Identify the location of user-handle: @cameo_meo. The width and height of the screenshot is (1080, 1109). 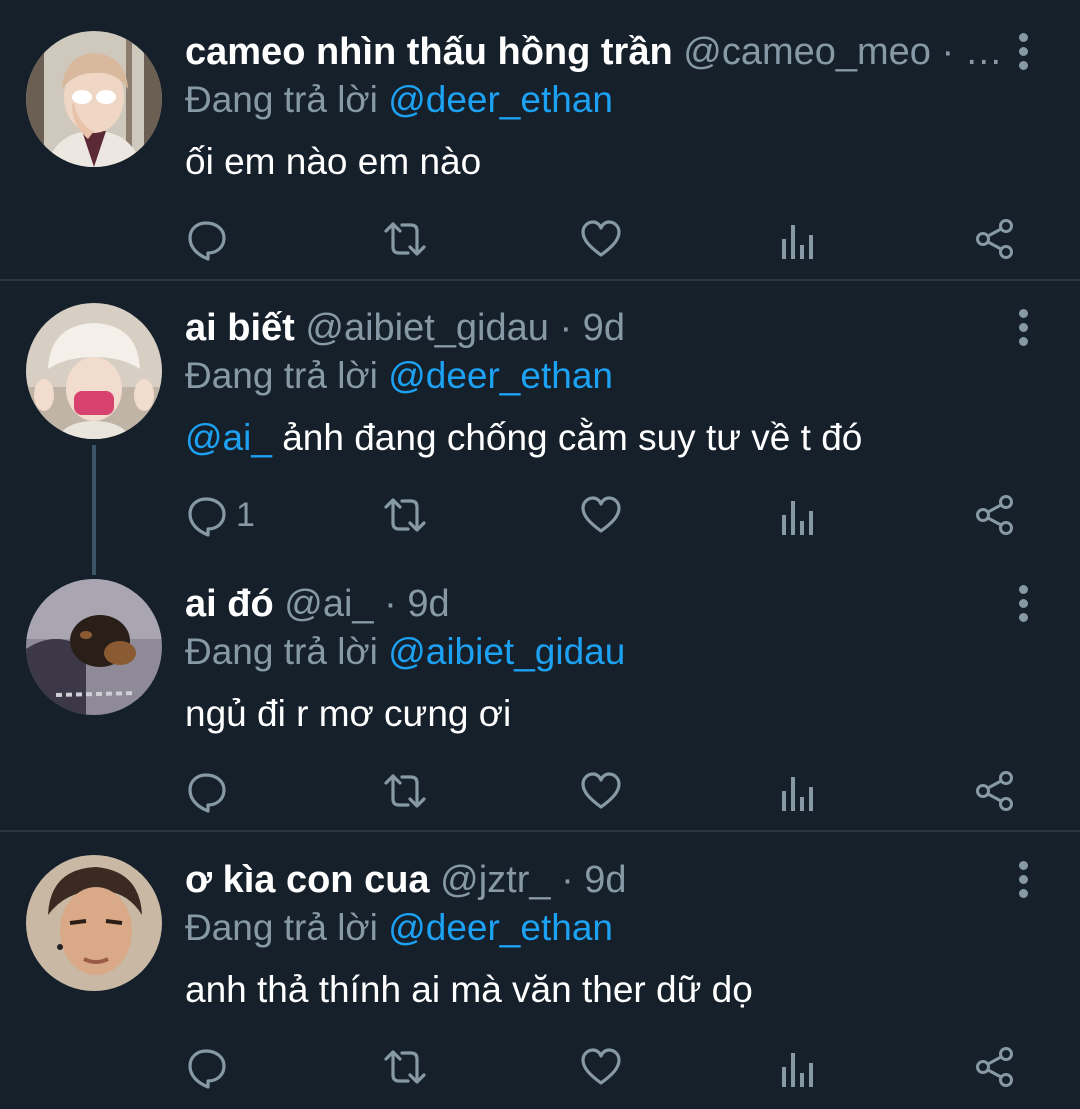
(807, 52).